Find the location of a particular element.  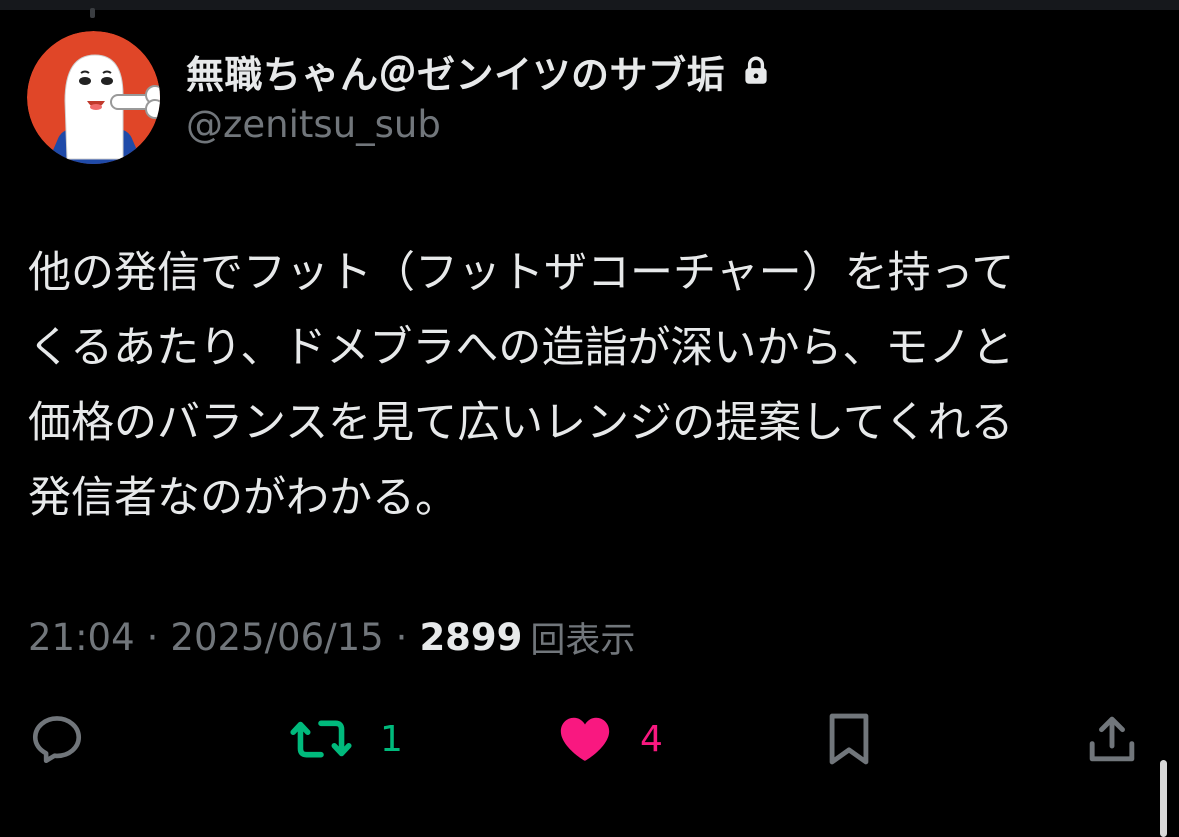

heart-filled-icon is located at coordinates (585, 739).